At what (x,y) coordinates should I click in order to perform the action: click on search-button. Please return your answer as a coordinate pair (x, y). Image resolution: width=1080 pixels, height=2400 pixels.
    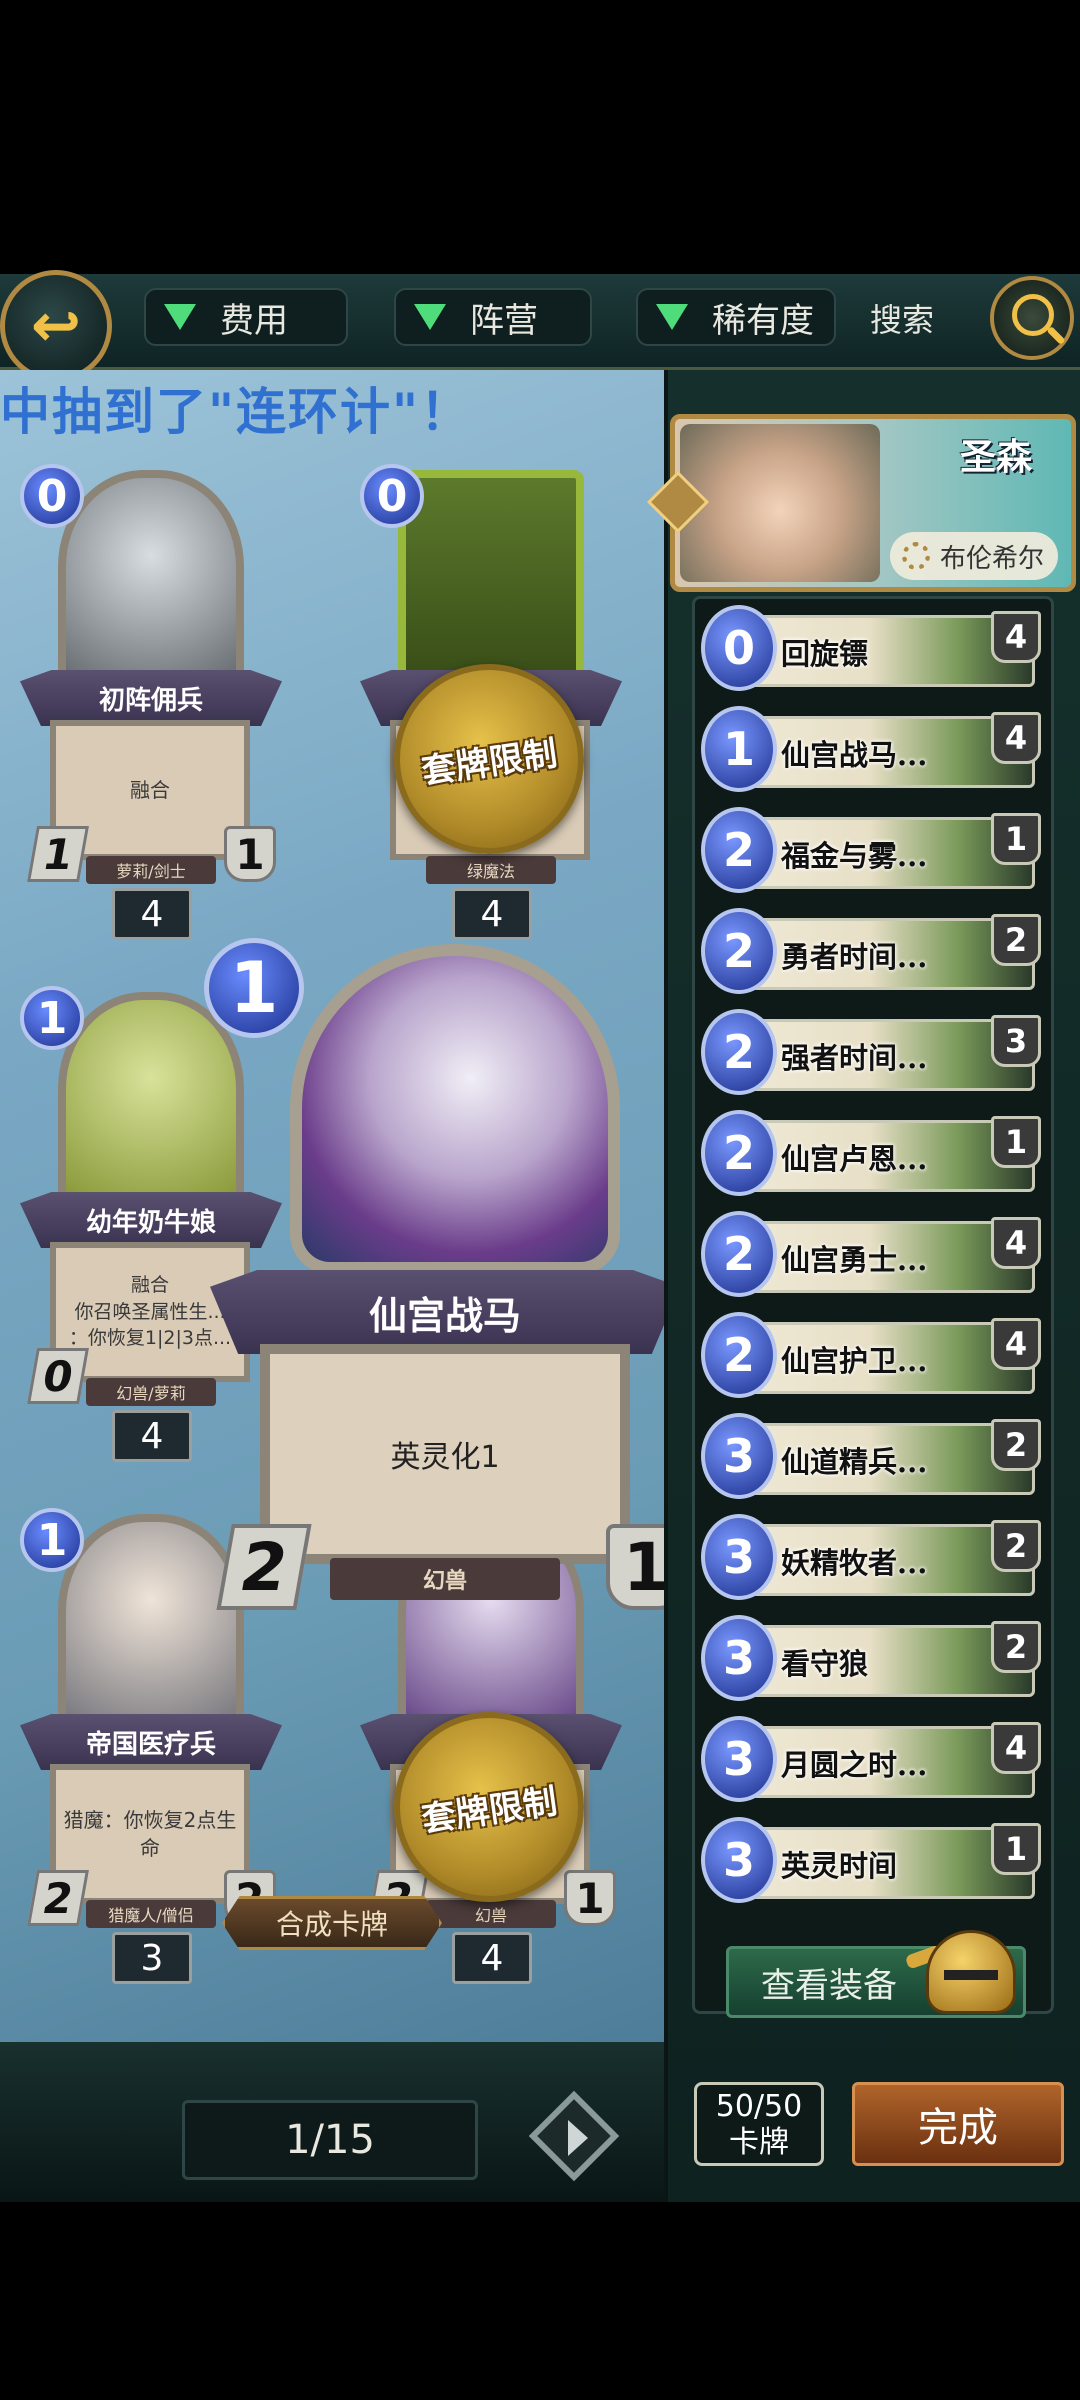
    Looking at the image, I should click on (1032, 318).